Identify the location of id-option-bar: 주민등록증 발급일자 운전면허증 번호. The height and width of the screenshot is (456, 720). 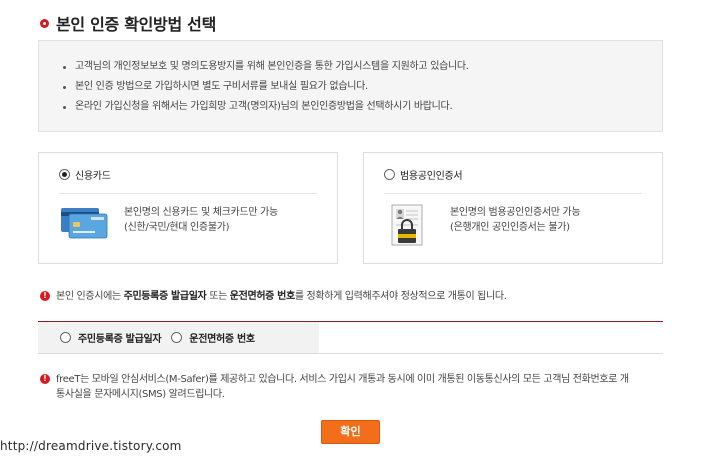
(178, 337).